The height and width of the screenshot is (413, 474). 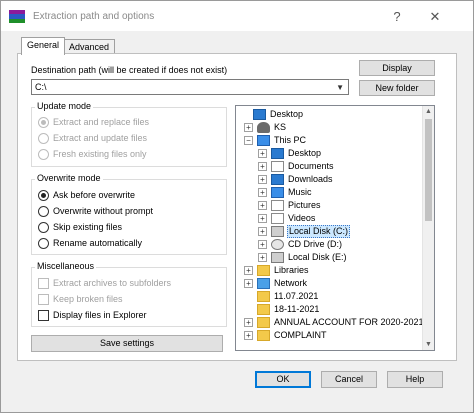 I want to click on user-icon, so click(x=263, y=127).